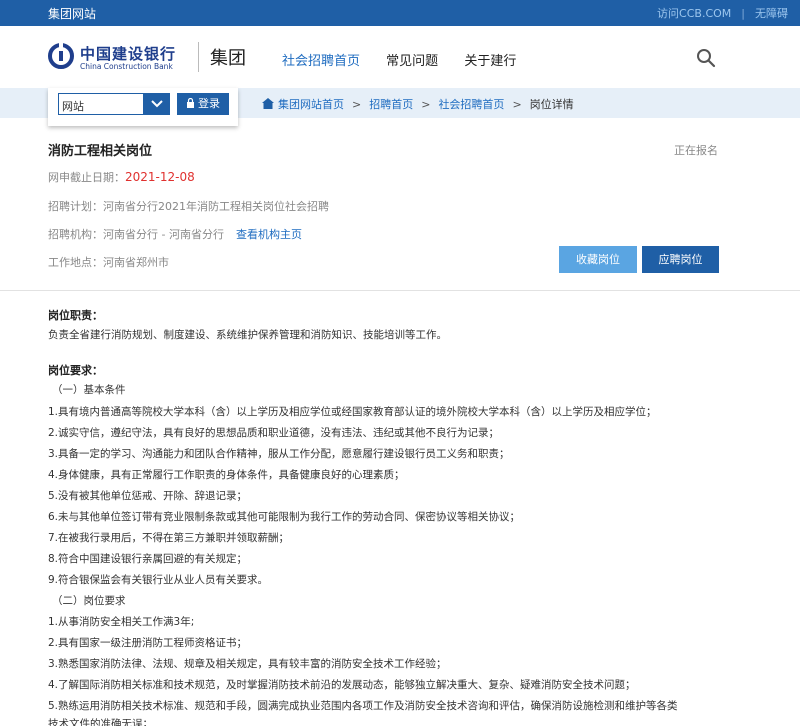  What do you see at coordinates (551, 104) in the screenshot?
I see `breadcrumb-current: 岗位详情` at bounding box center [551, 104].